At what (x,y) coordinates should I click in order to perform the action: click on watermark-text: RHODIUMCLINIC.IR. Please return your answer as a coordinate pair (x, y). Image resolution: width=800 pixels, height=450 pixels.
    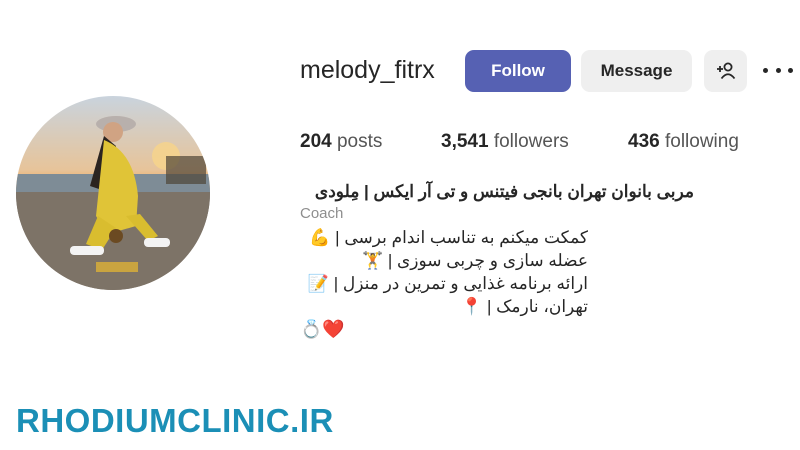
    Looking at the image, I should click on (175, 420).